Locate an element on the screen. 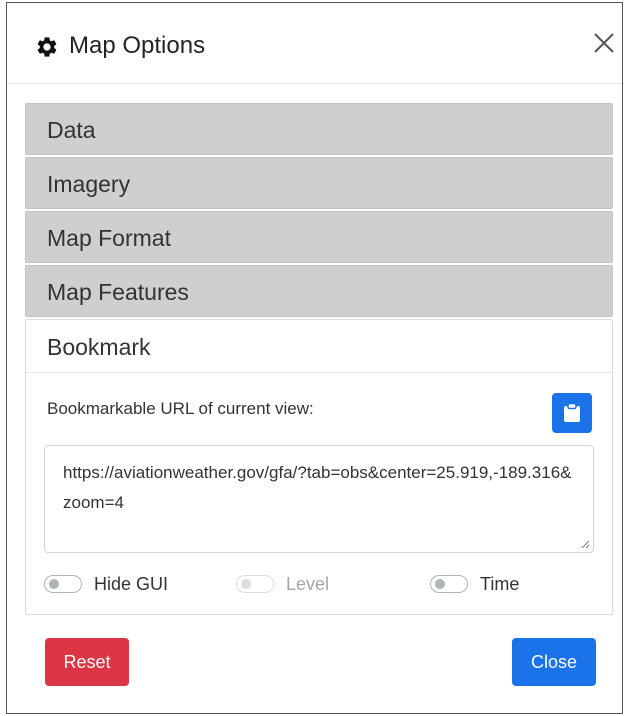  clipboard-icon is located at coordinates (572, 412).